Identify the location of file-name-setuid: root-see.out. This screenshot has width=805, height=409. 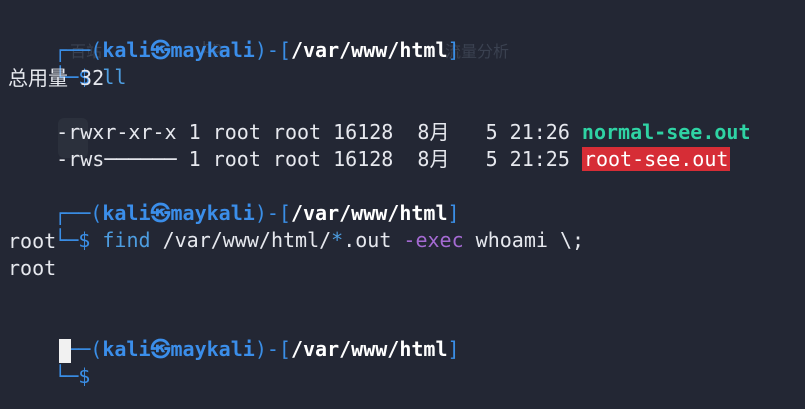
(656, 159).